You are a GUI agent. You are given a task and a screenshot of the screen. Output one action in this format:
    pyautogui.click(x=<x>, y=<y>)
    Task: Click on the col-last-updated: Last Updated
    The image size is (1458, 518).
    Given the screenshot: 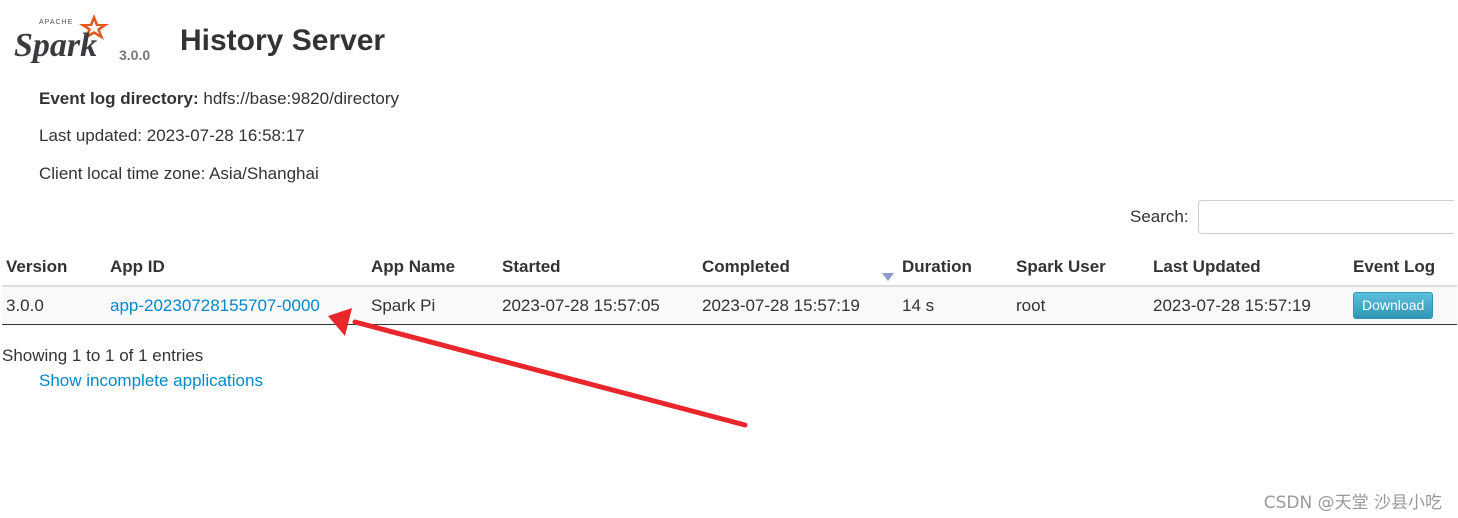 What is the action you would take?
    pyautogui.click(x=1249, y=267)
    